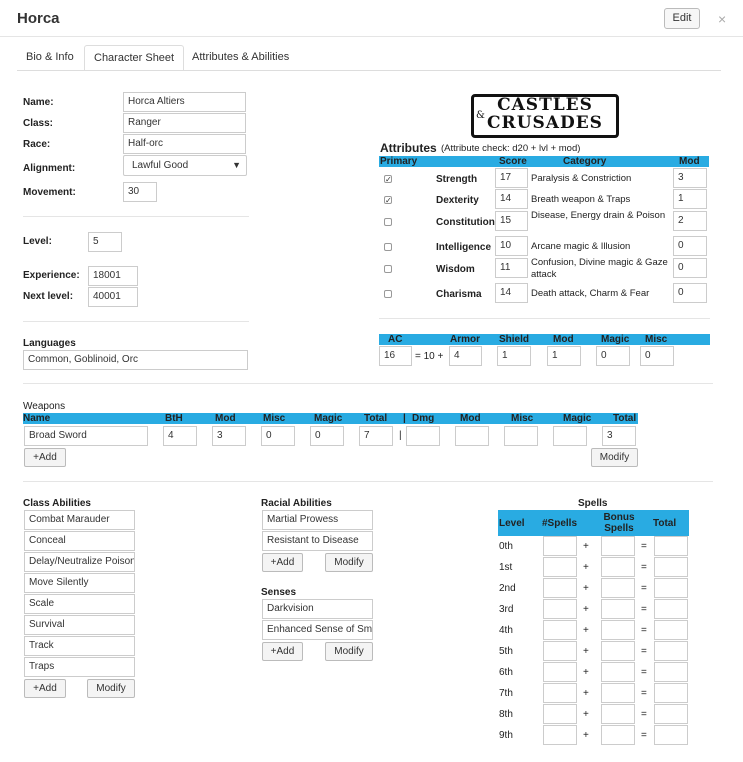 This screenshot has height=762, width=743. What do you see at coordinates (79, 646) in the screenshot?
I see `class-ability-field: Track` at bounding box center [79, 646].